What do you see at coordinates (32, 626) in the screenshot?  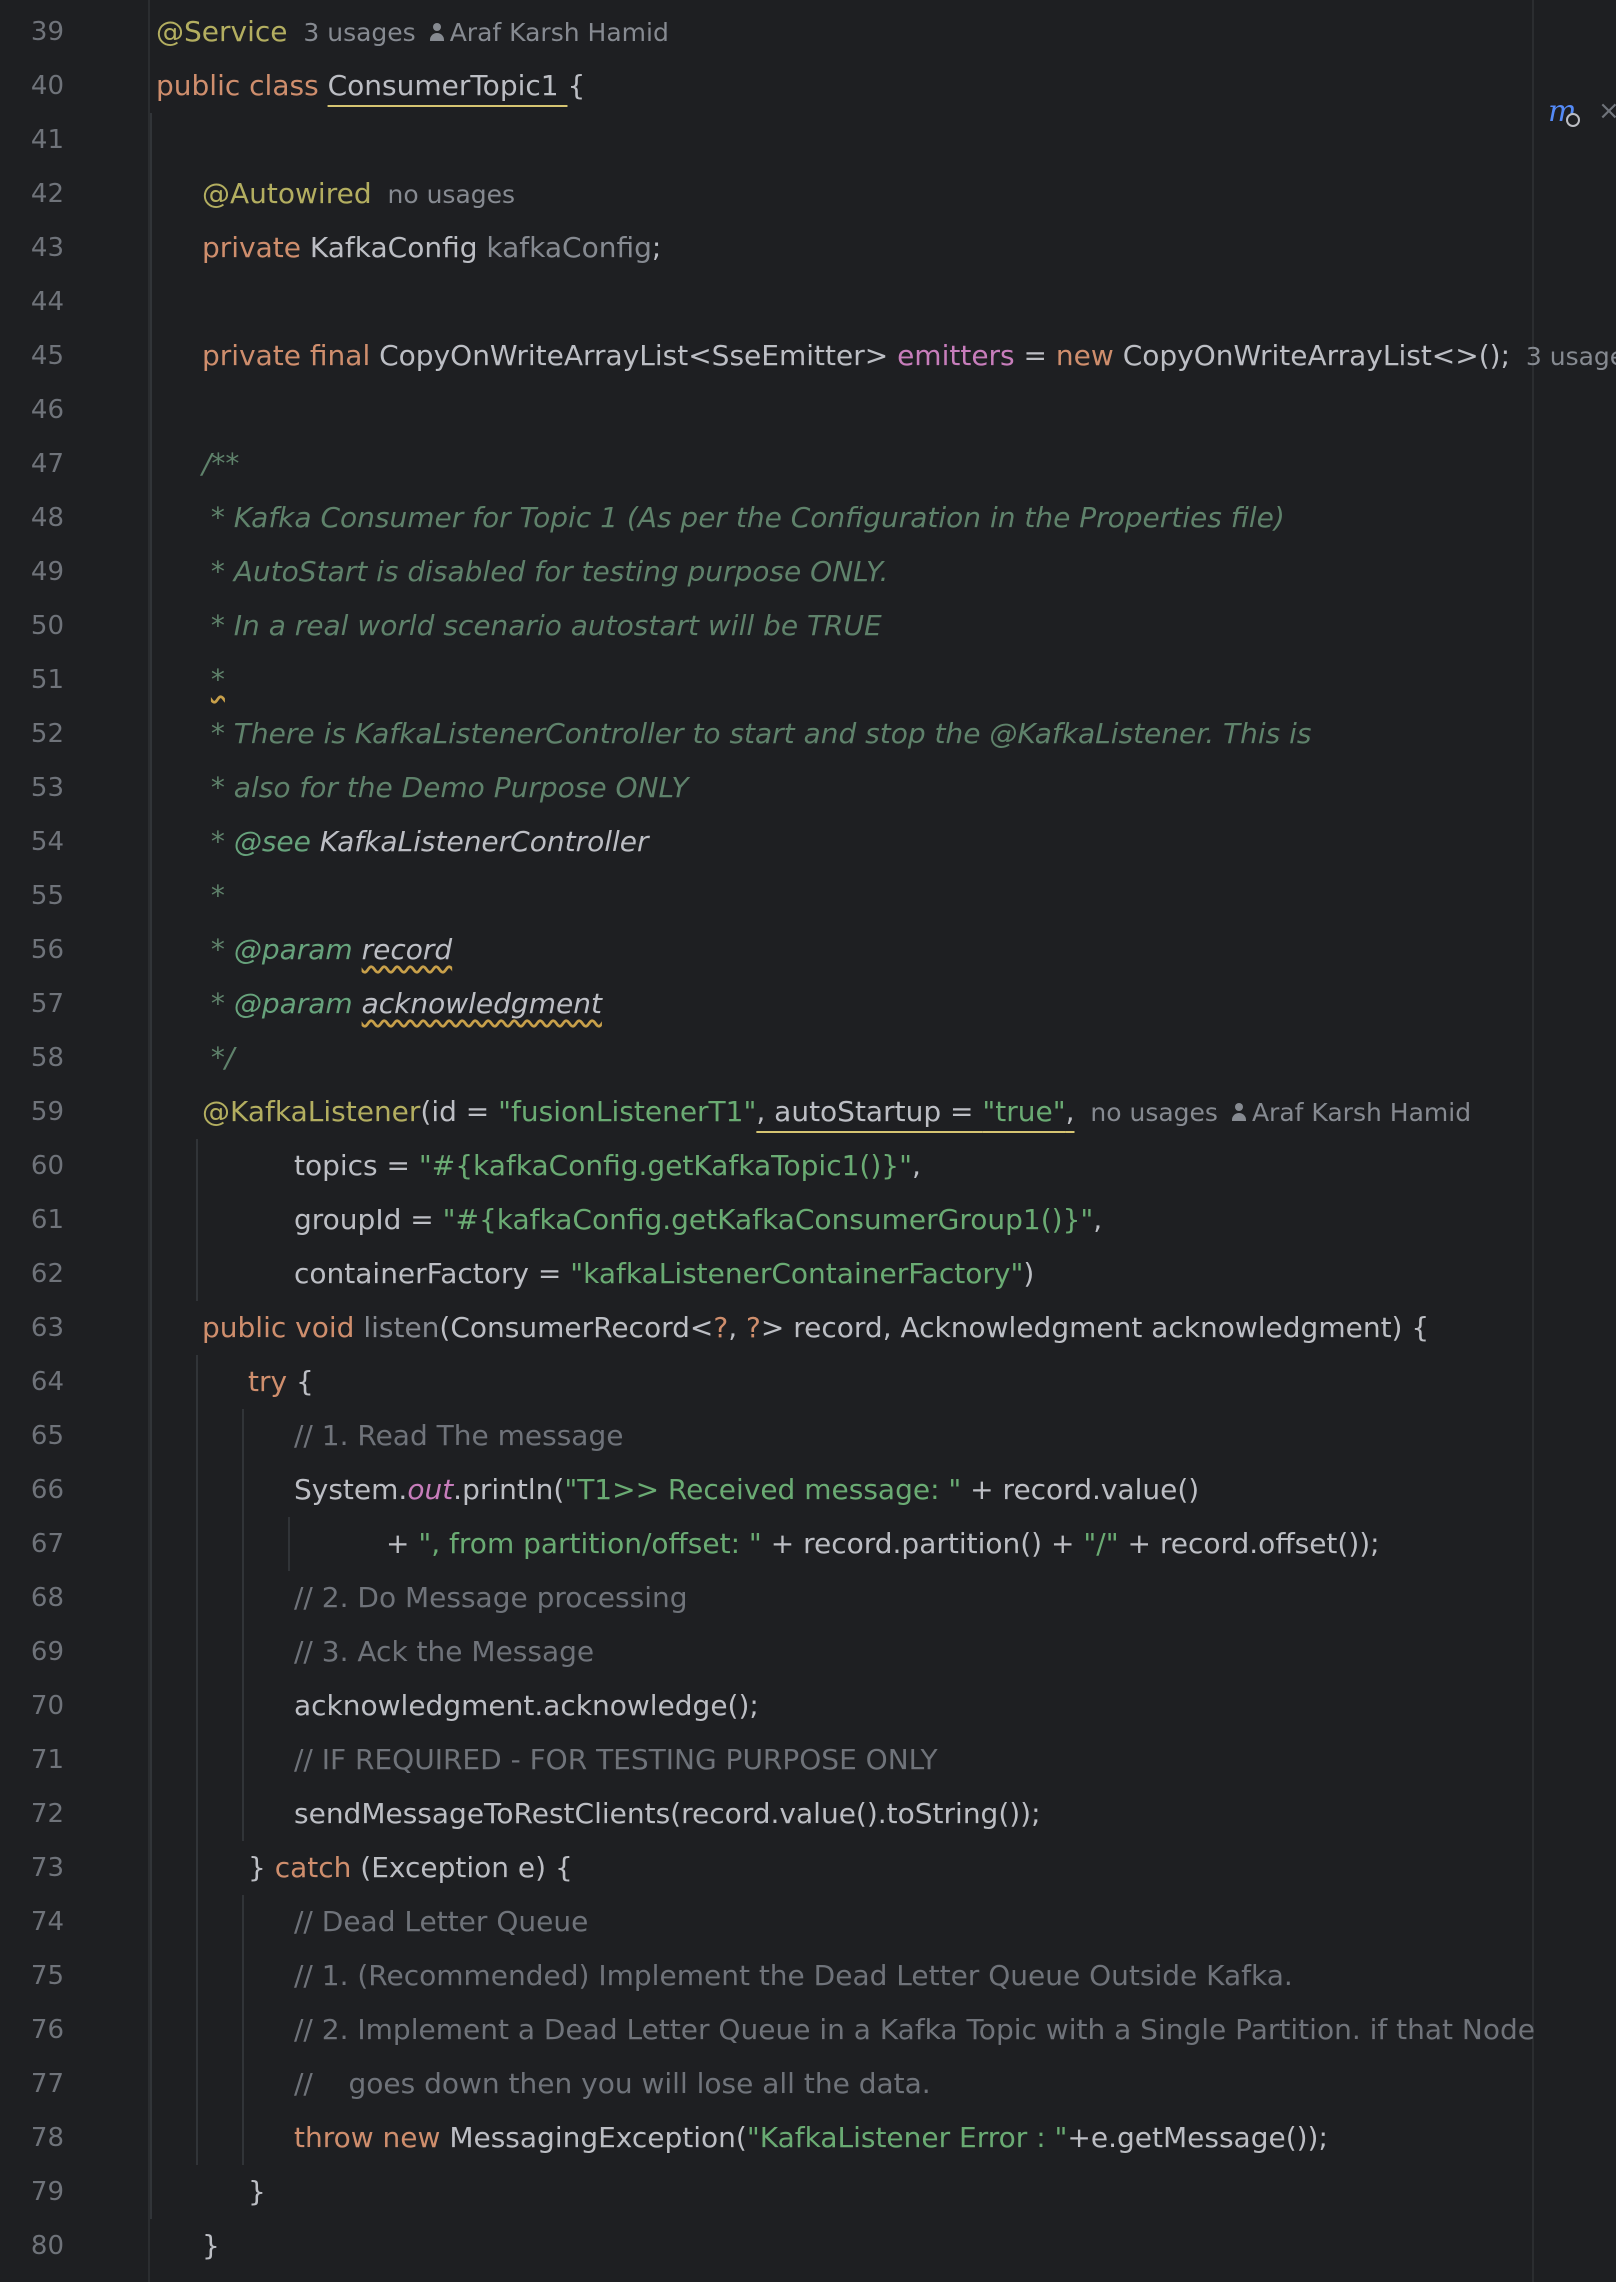 I see `line-number: 50` at bounding box center [32, 626].